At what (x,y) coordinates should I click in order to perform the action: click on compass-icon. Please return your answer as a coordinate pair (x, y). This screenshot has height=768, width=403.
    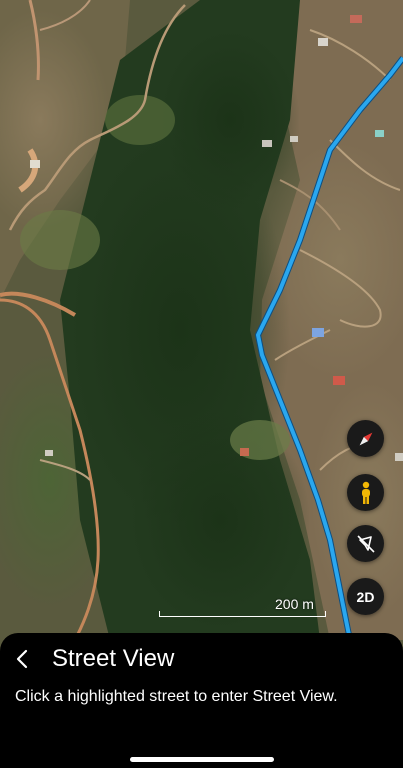
    Looking at the image, I should click on (365, 438).